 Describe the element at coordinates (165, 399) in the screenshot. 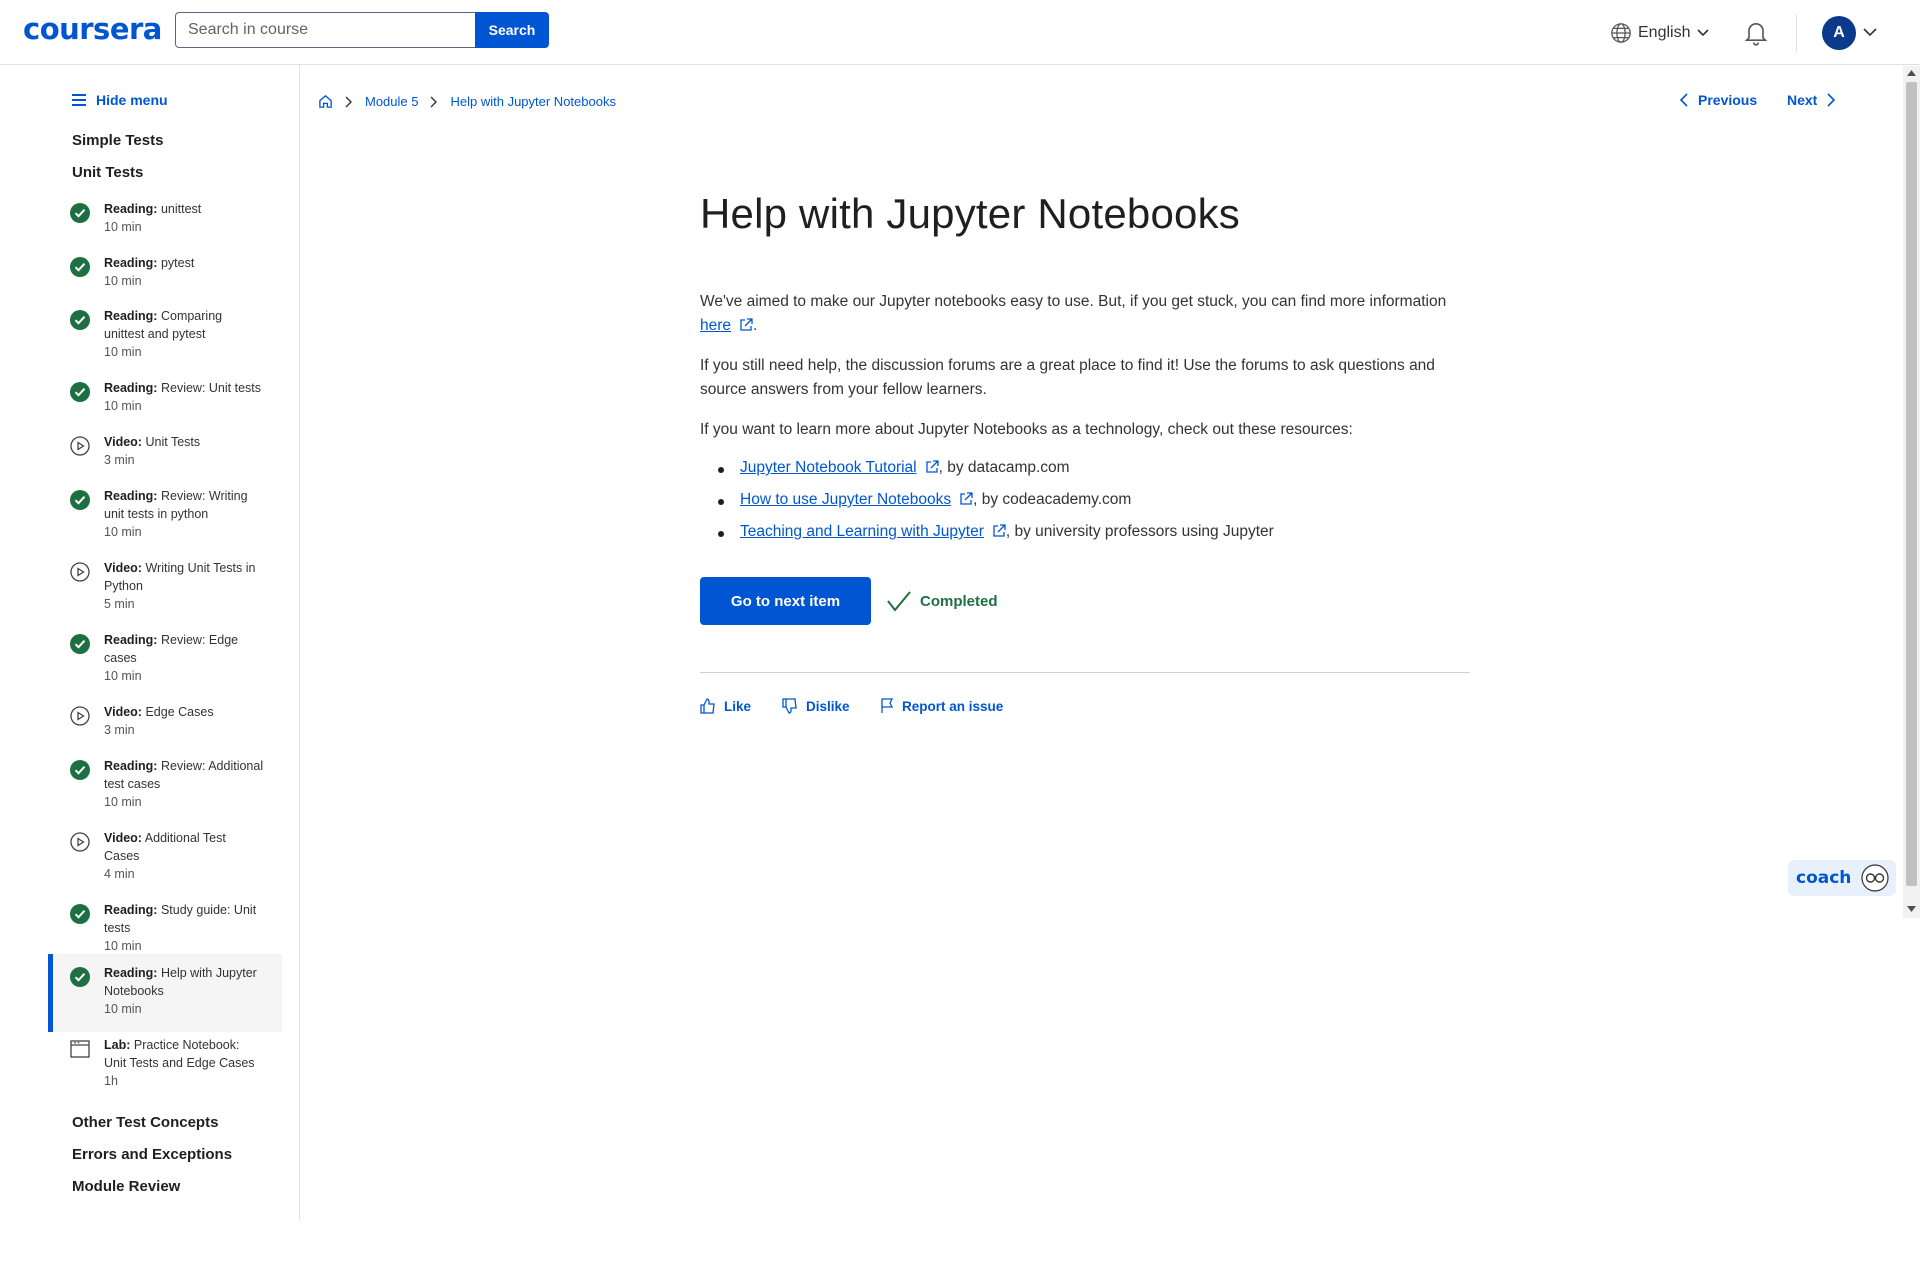

I see `sidebar-item: Reading: Review: Unit tests 10 min` at that location.